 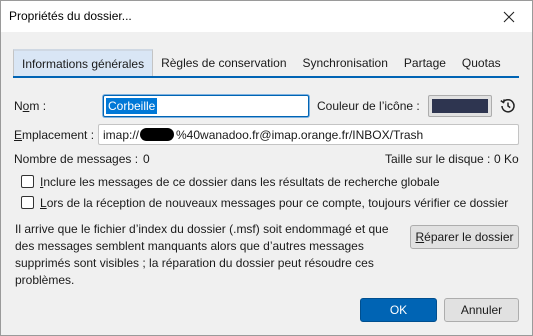 I want to click on message-count-label: Nombre de messages :, so click(x=76, y=159).